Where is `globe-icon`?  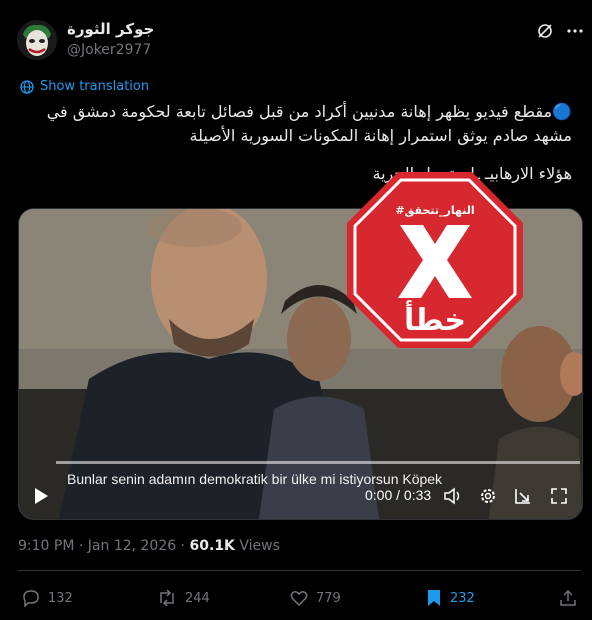
globe-icon is located at coordinates (27, 86).